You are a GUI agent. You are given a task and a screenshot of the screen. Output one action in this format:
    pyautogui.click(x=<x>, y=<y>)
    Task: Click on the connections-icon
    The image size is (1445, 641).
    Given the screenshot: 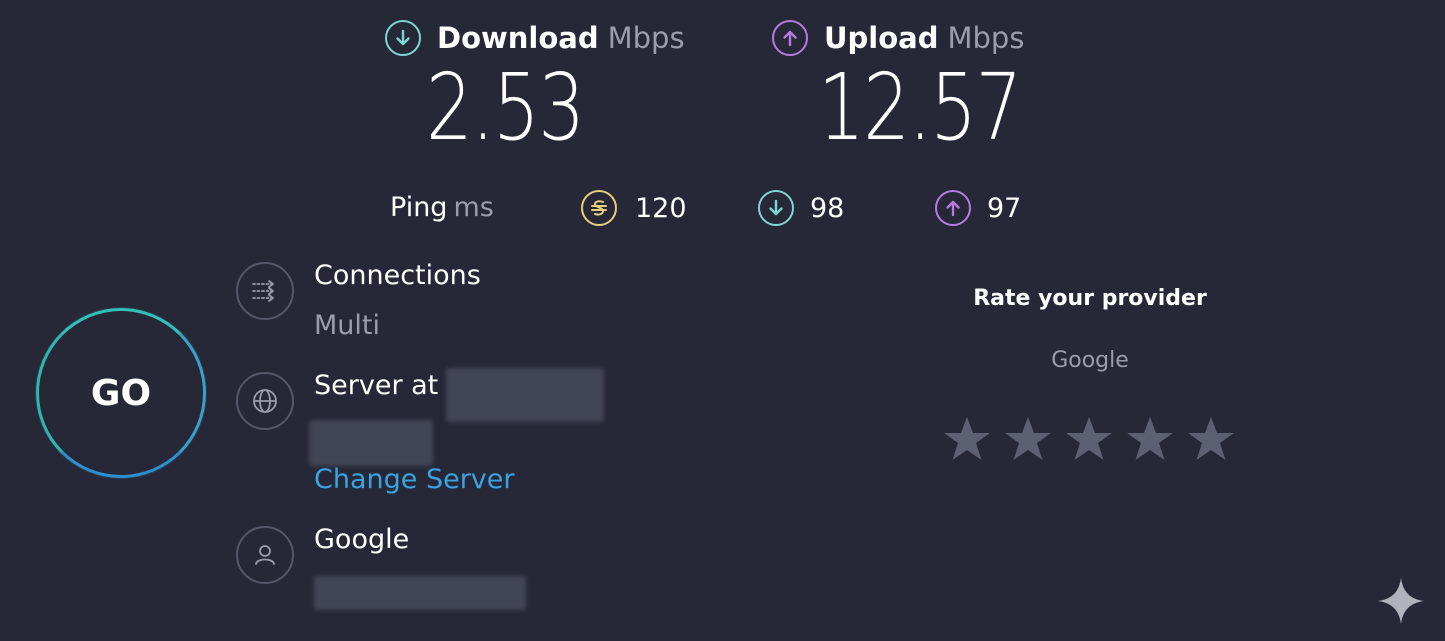 What is the action you would take?
    pyautogui.click(x=265, y=291)
    